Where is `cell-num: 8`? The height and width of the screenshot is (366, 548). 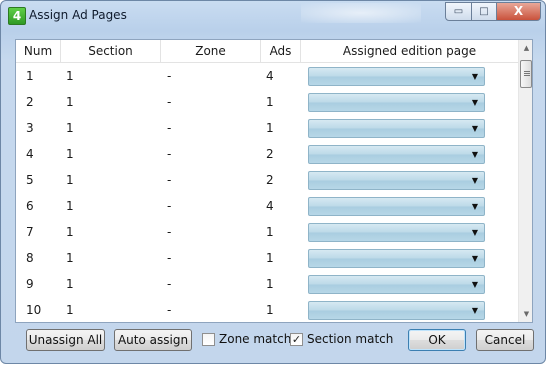 cell-num: 8 is located at coordinates (30, 258).